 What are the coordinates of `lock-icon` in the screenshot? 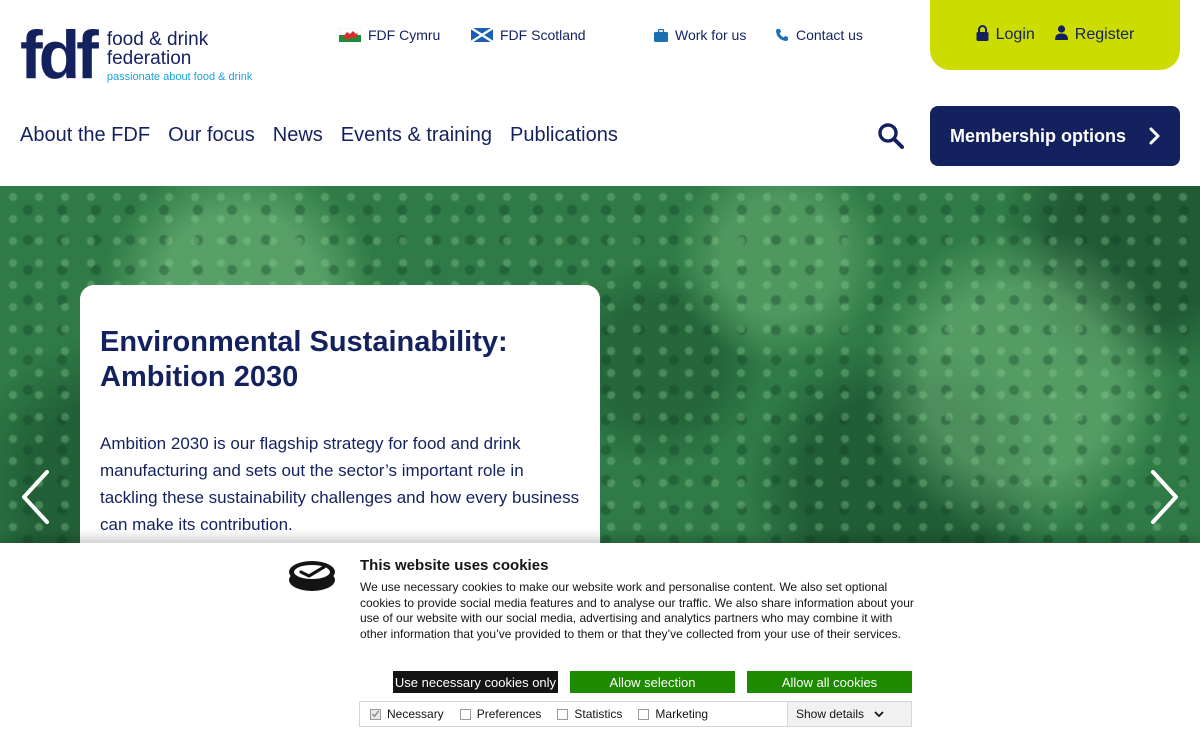 It's located at (982, 35).